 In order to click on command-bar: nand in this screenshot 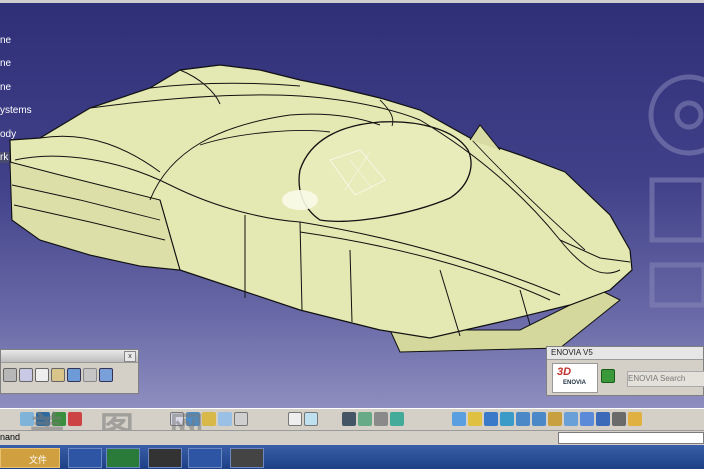, I will do `click(352, 438)`.